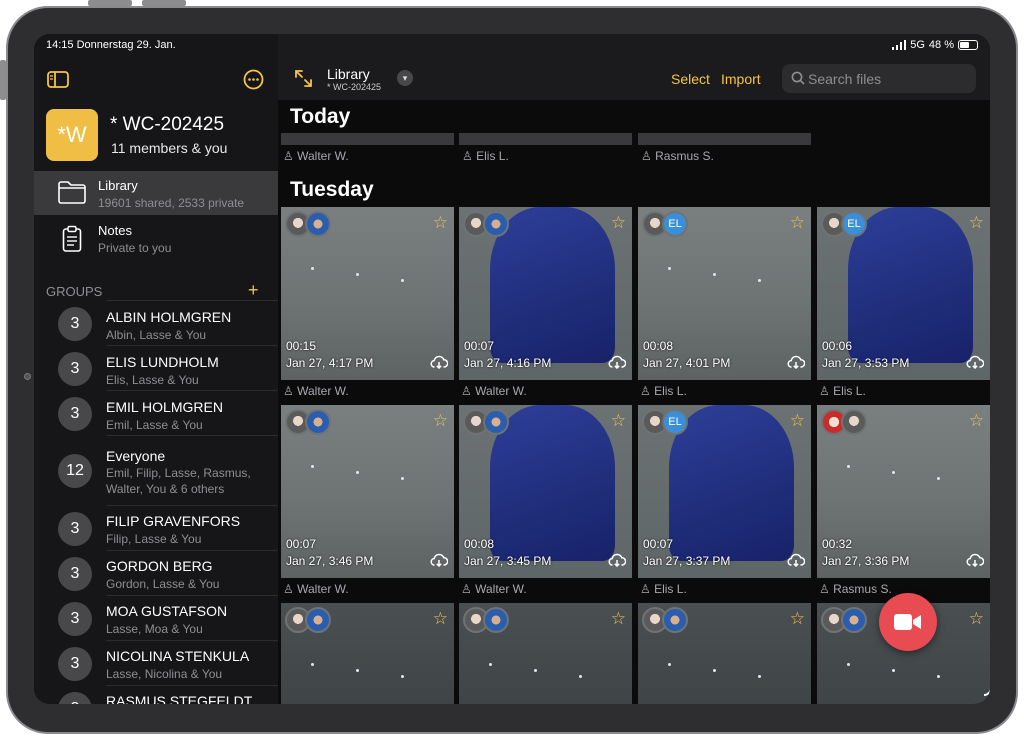 The width and height of the screenshot is (1024, 738). What do you see at coordinates (301, 346) in the screenshot?
I see `clip-duration: 00:15` at bounding box center [301, 346].